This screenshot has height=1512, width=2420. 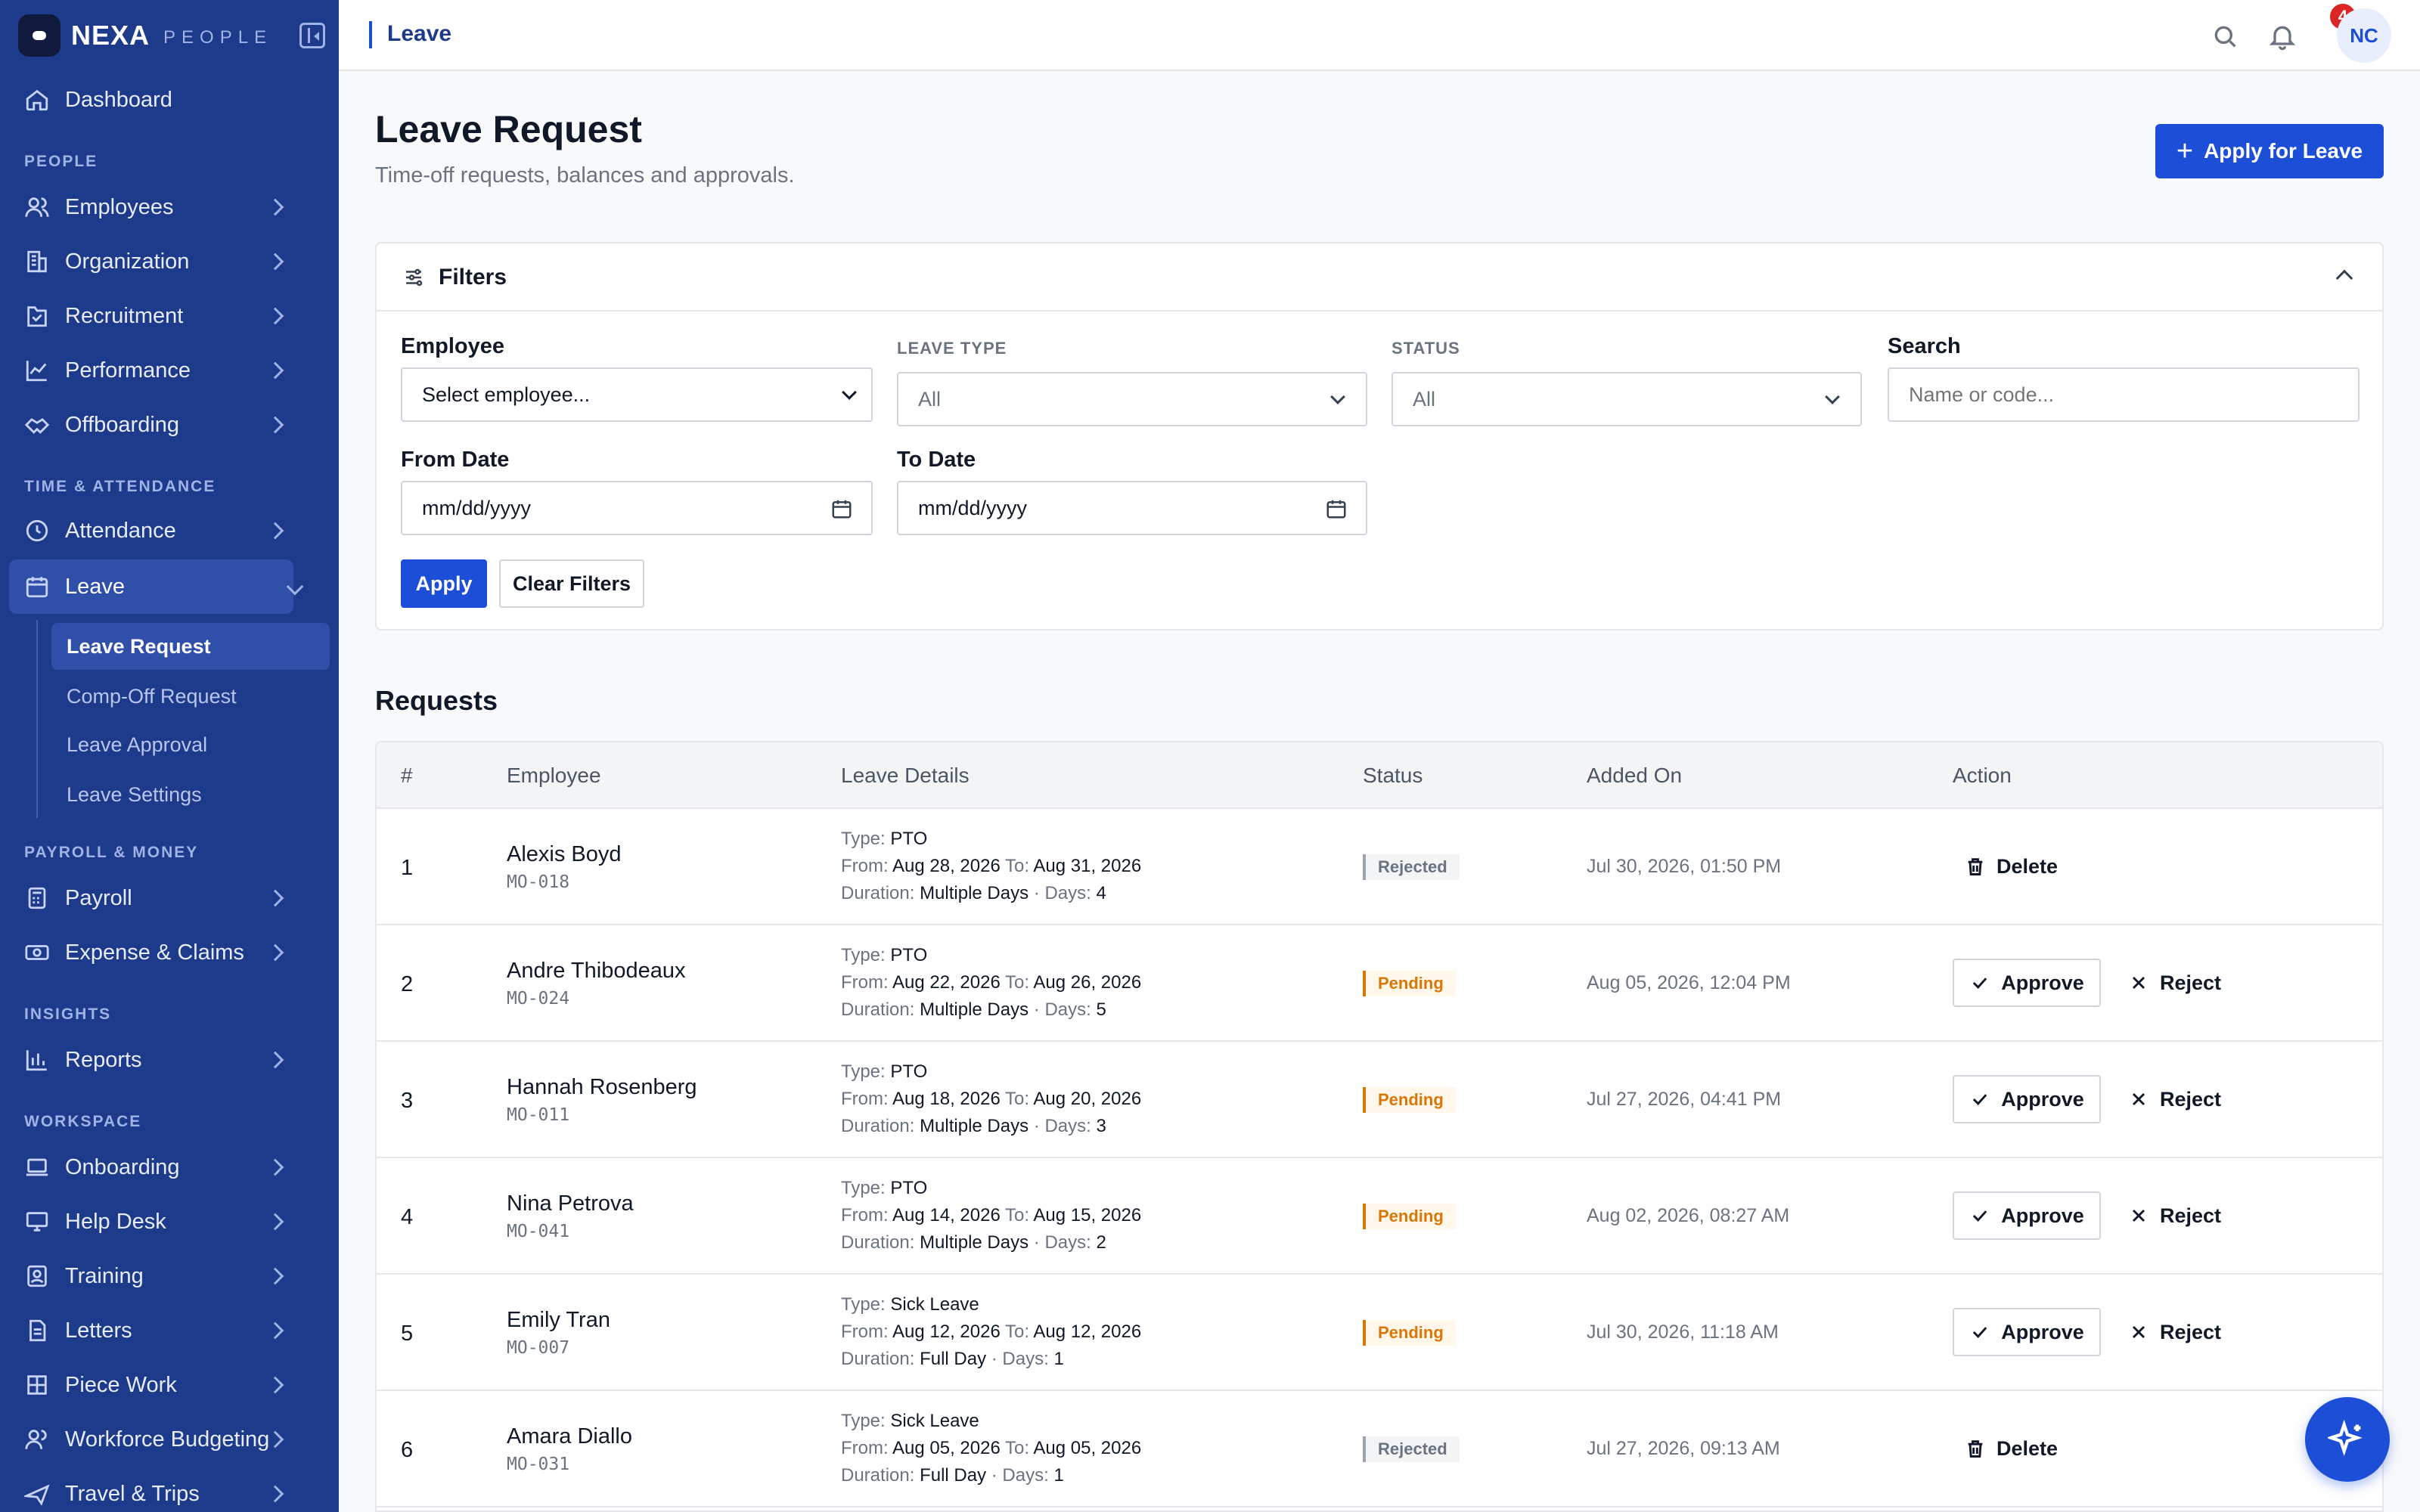 I want to click on employee-name: Amara Diallo, so click(x=569, y=1436).